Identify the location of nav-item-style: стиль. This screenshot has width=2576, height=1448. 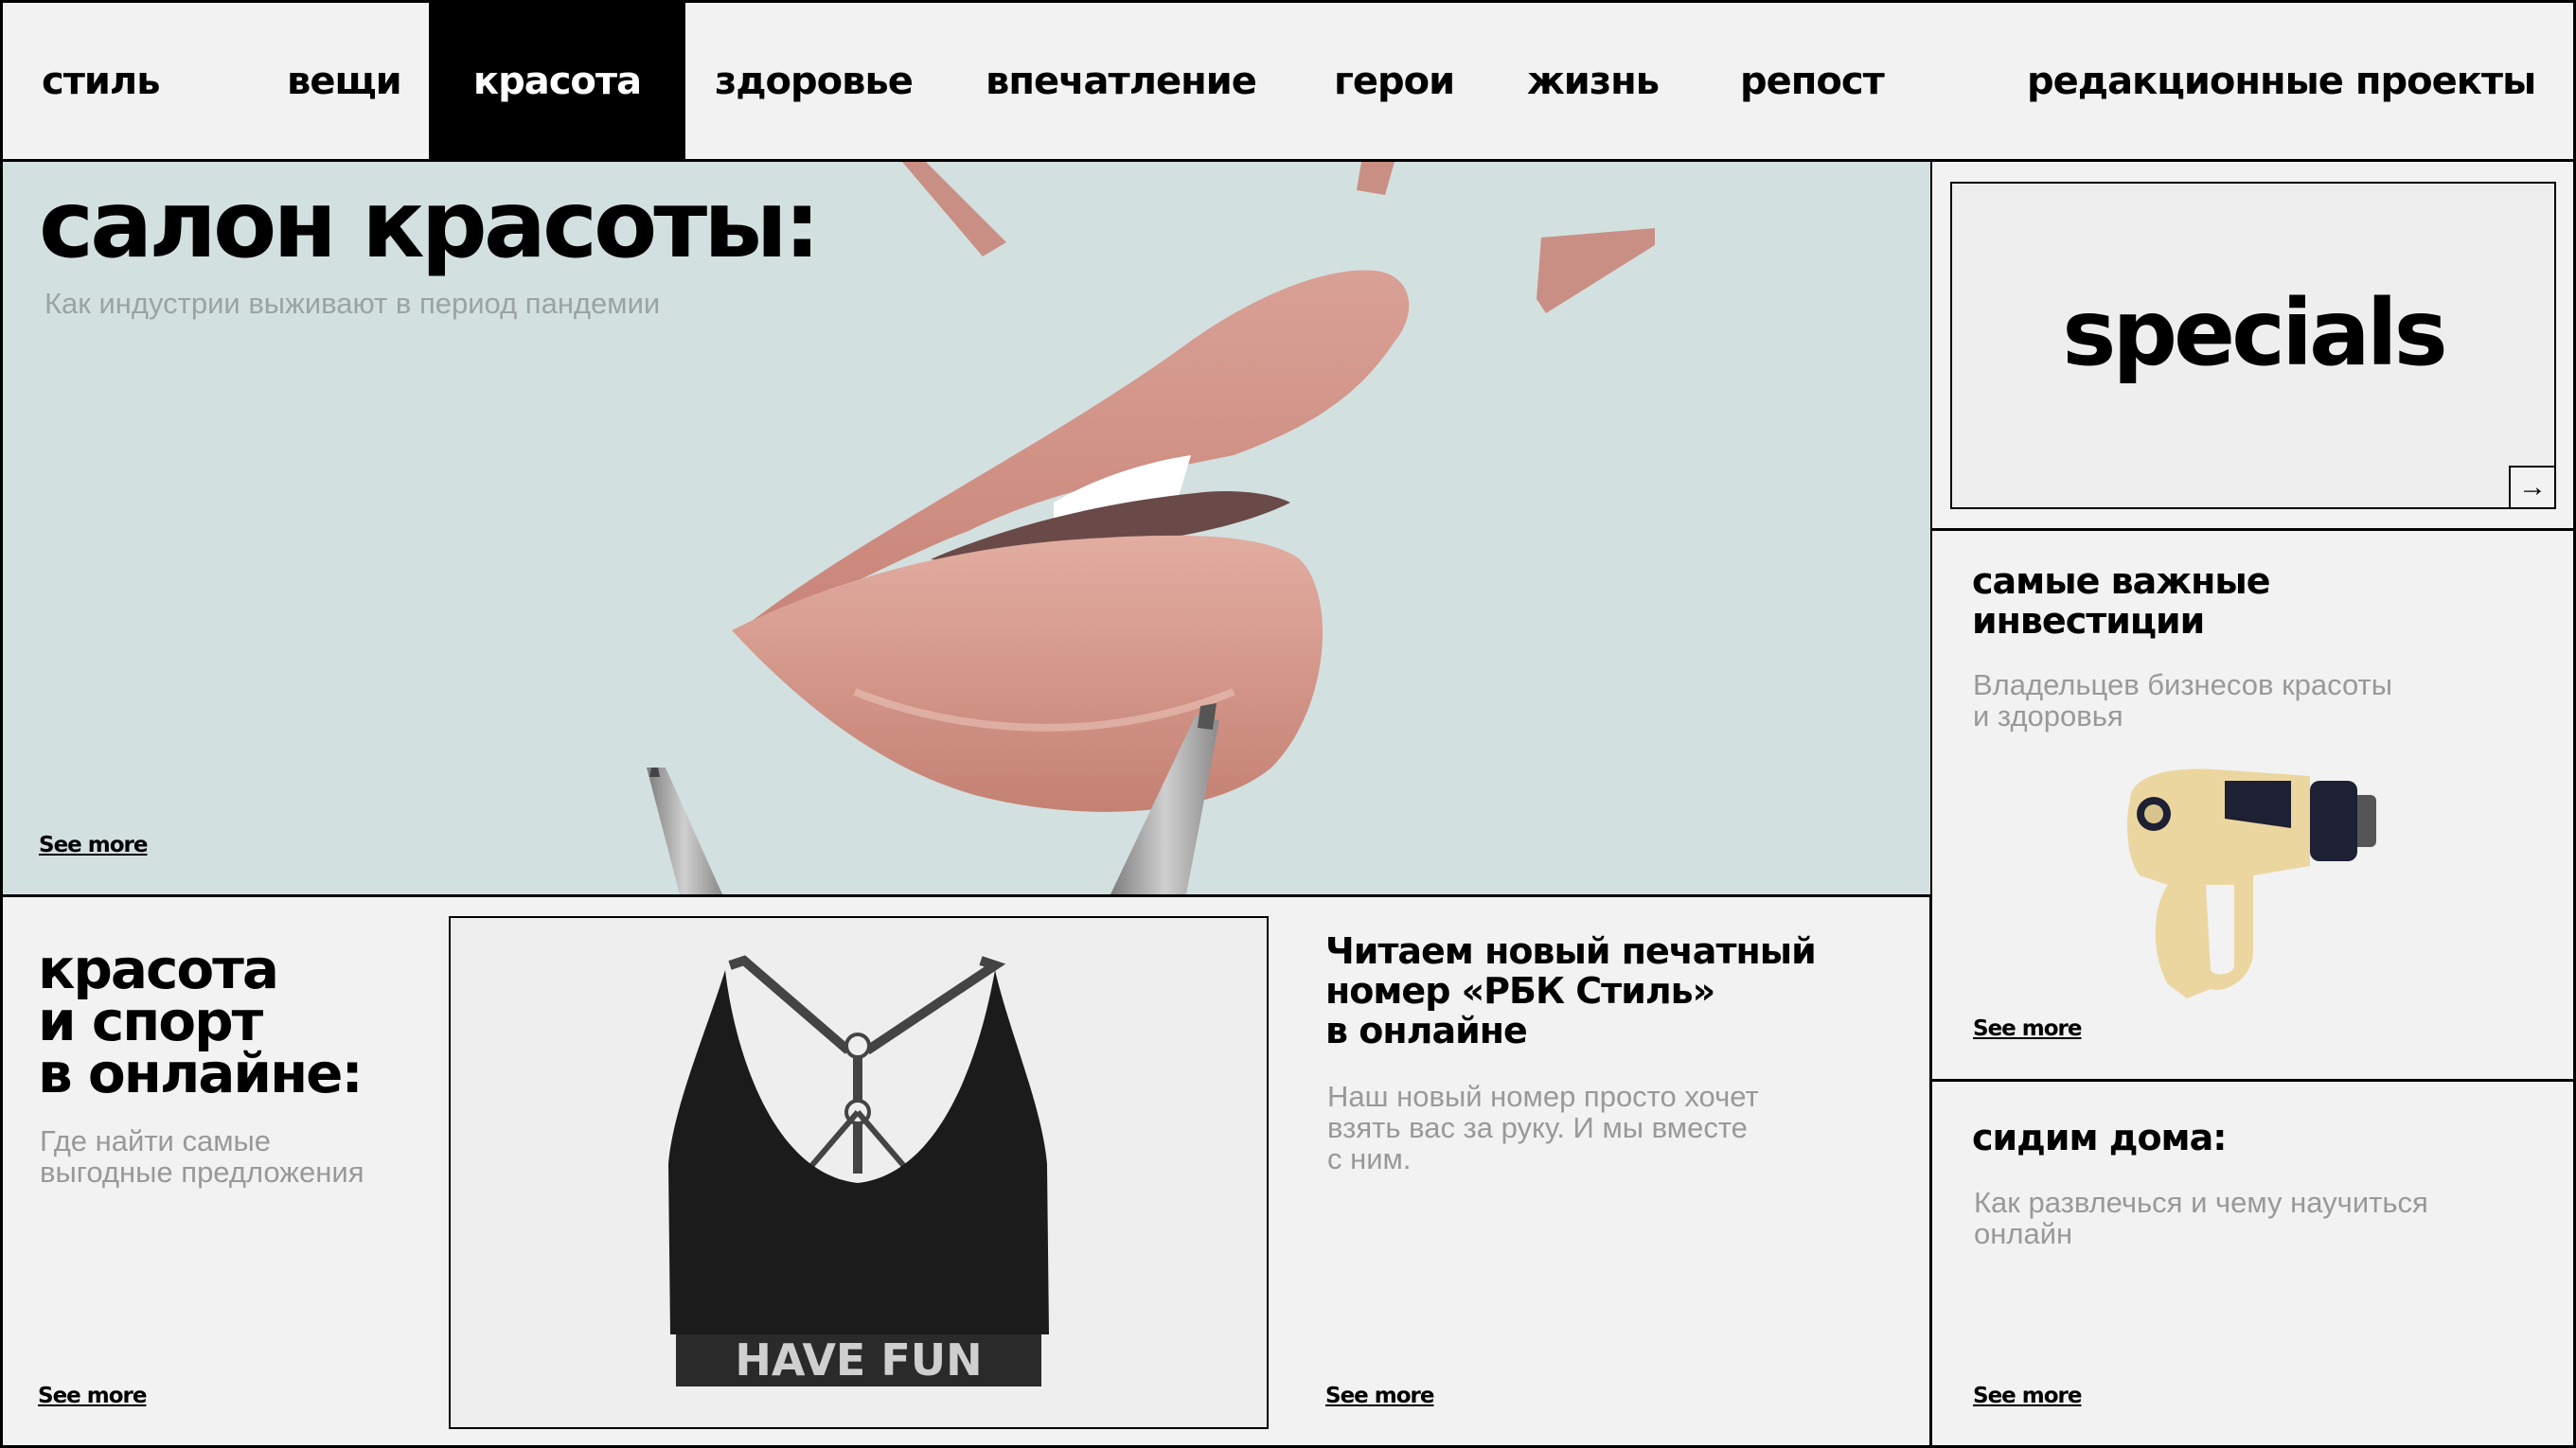
(101, 79).